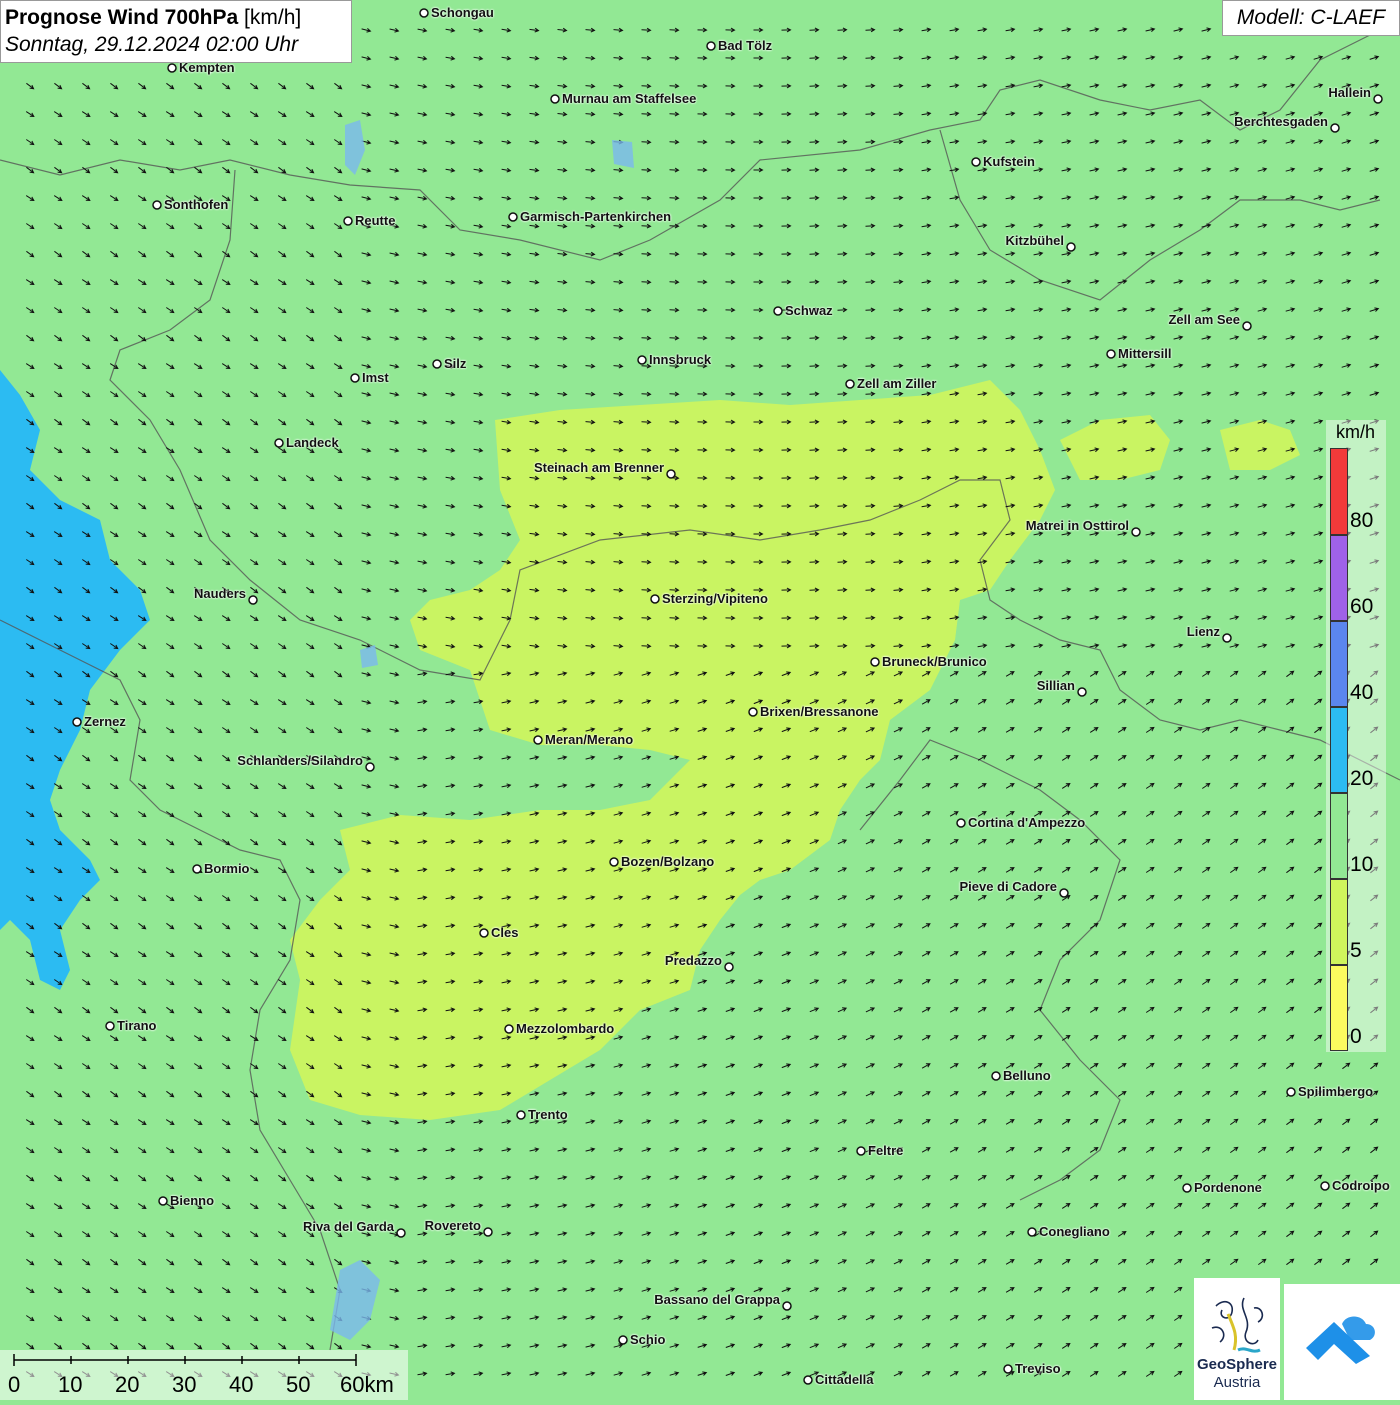 The height and width of the screenshot is (1405, 1400). Describe the element at coordinates (1237, 1364) in the screenshot. I see `logo-name-line1: GeoSphere` at that location.